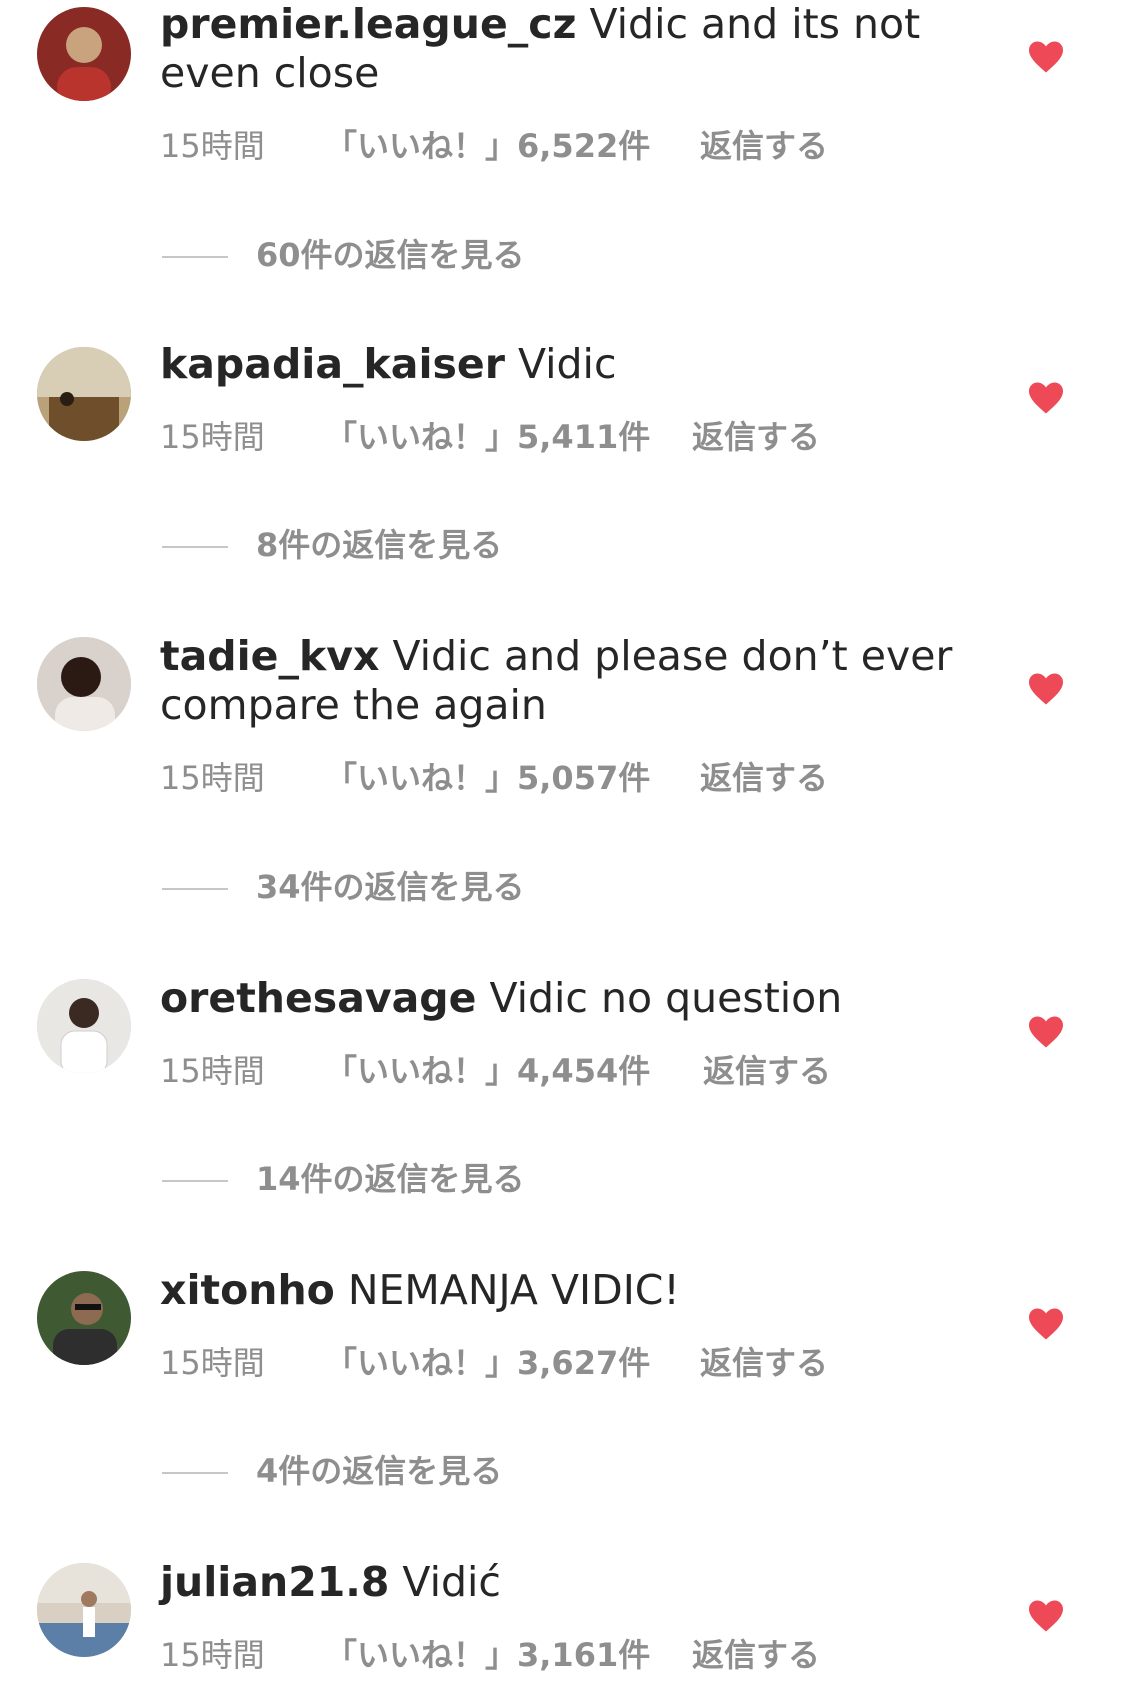  What do you see at coordinates (247, 1290) in the screenshot?
I see `username: xitonho` at bounding box center [247, 1290].